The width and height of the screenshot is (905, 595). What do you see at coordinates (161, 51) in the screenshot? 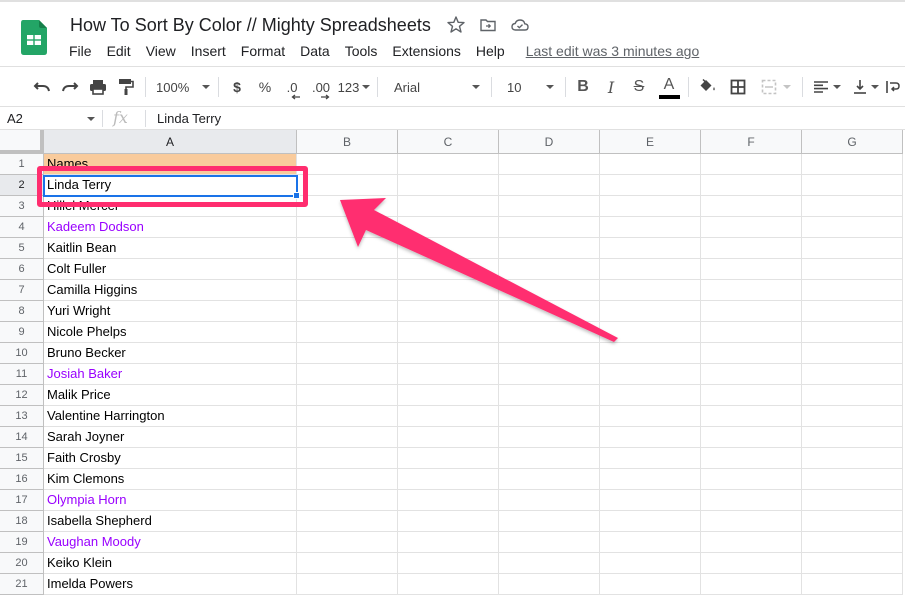
I see `menu-view: View` at bounding box center [161, 51].